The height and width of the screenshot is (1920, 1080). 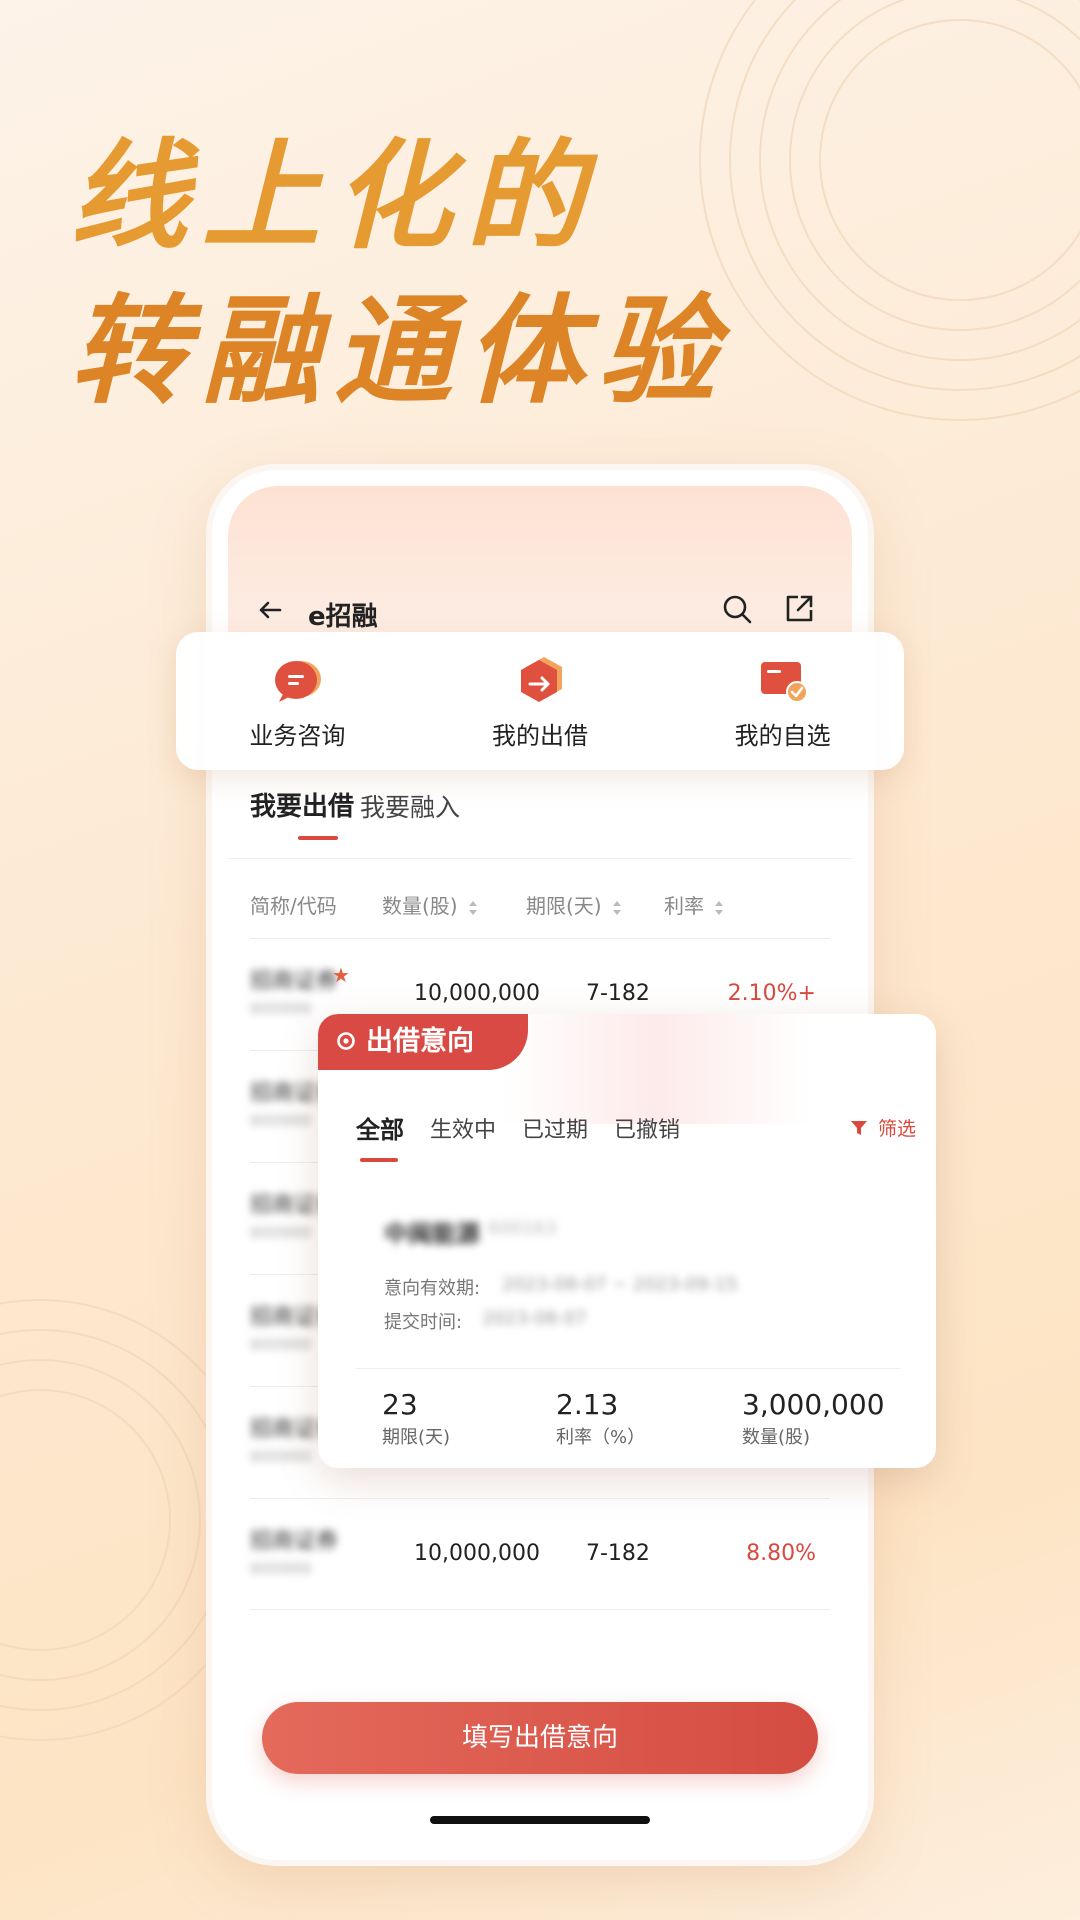 I want to click on headline-line-1: 线上化的, so click(x=334, y=196).